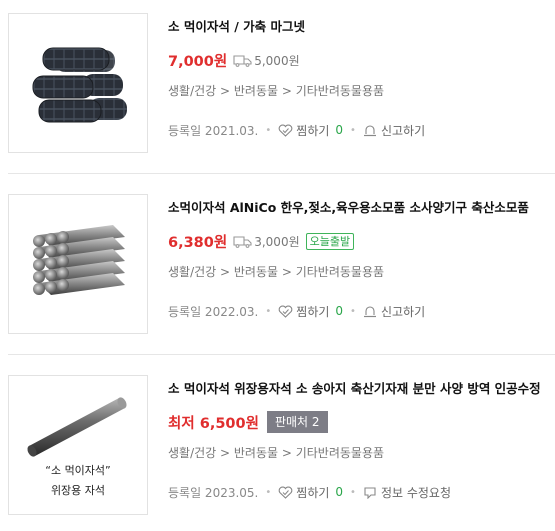  Describe the element at coordinates (277, 60) in the screenshot. I see `shipping-fee: 5,000원` at that location.